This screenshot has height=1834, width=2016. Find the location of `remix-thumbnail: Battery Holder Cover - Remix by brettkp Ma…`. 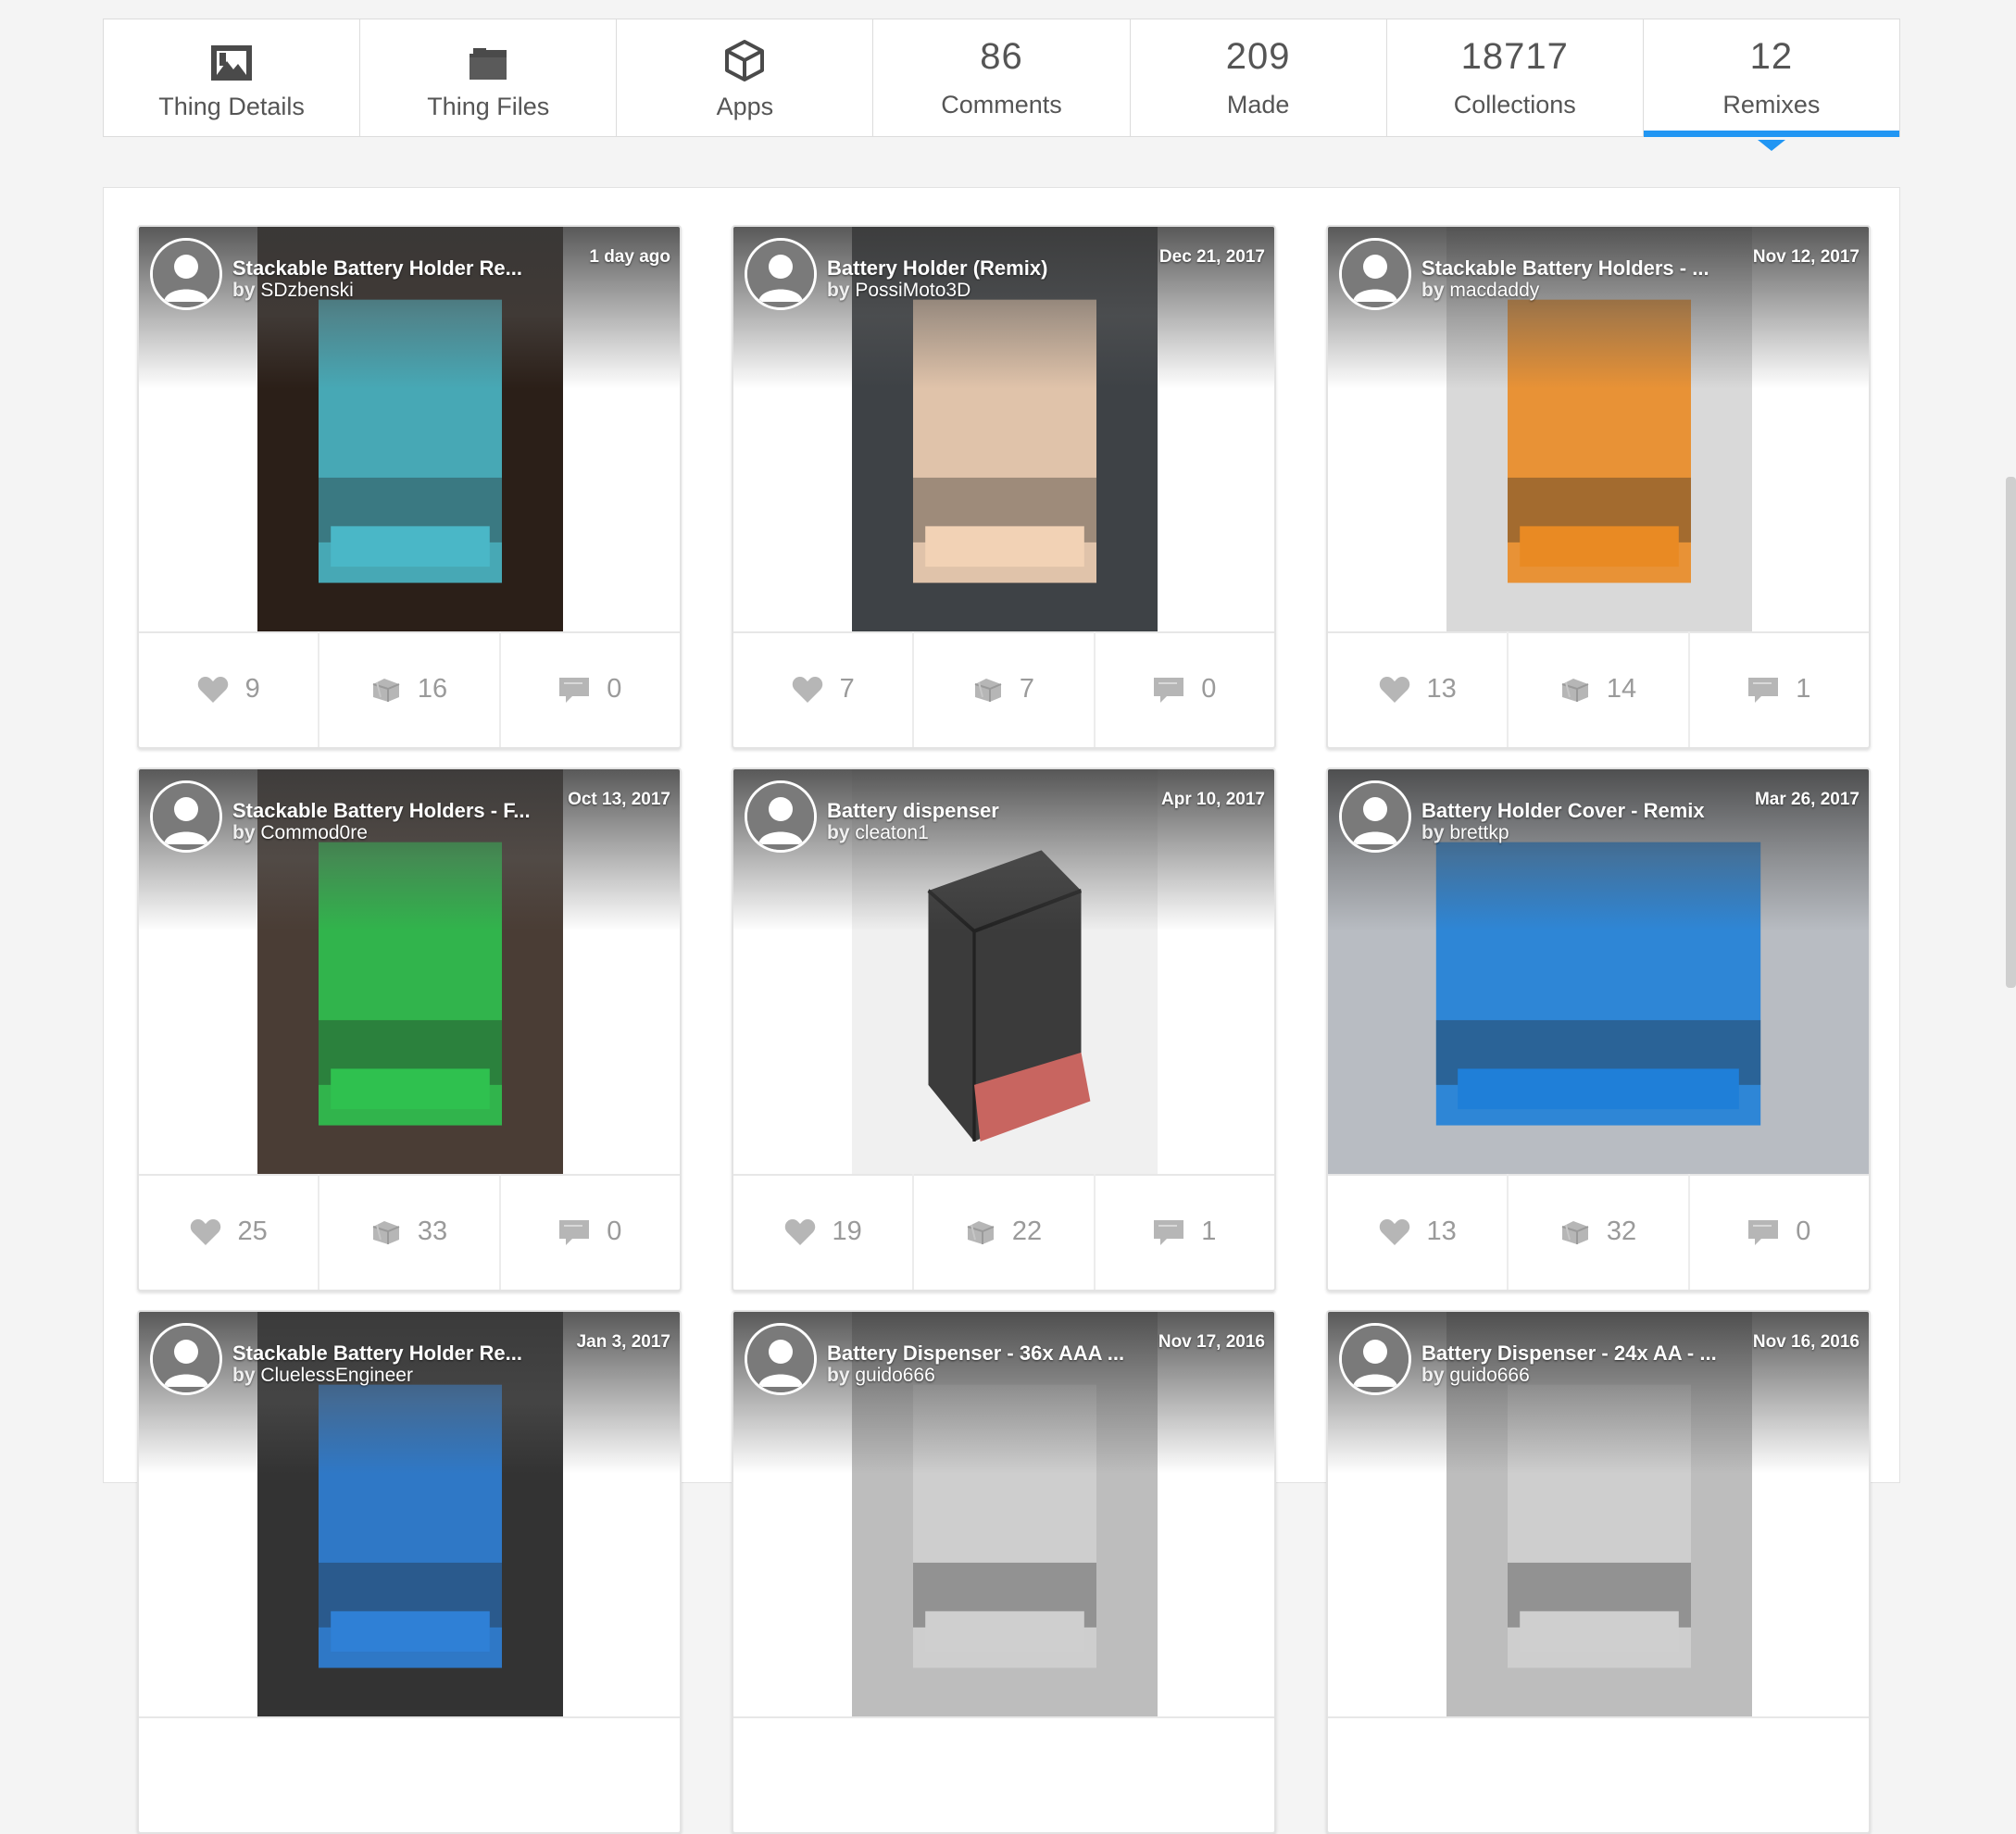

remix-thumbnail: Battery Holder Cover - Remix by brettkp Ma… is located at coordinates (1598, 973).